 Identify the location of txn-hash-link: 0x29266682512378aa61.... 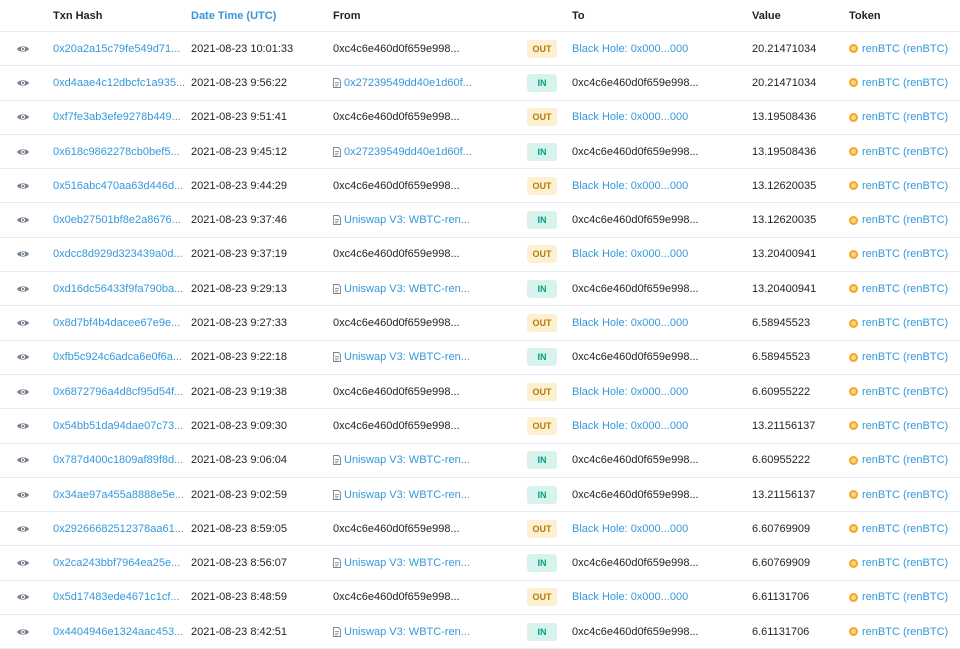
(118, 528).